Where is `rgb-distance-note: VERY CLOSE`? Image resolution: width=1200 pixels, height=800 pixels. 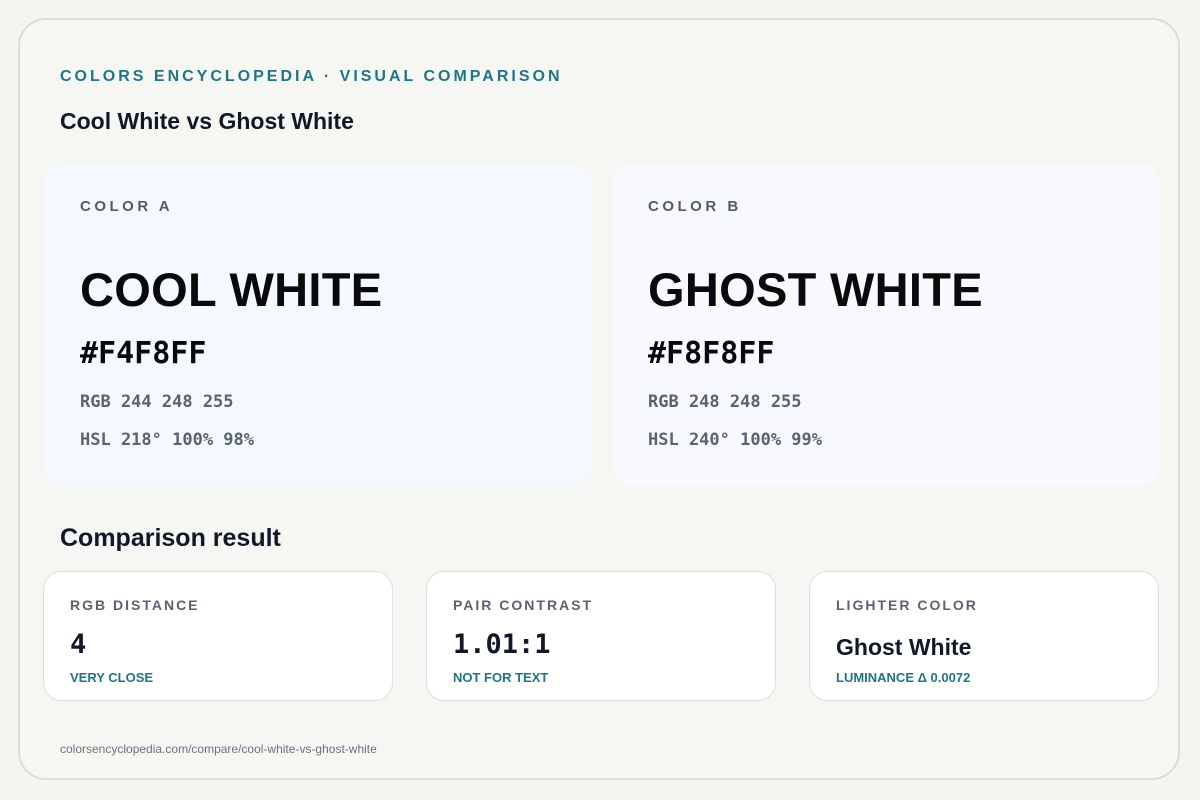
rgb-distance-note: VERY CLOSE is located at coordinates (112, 677).